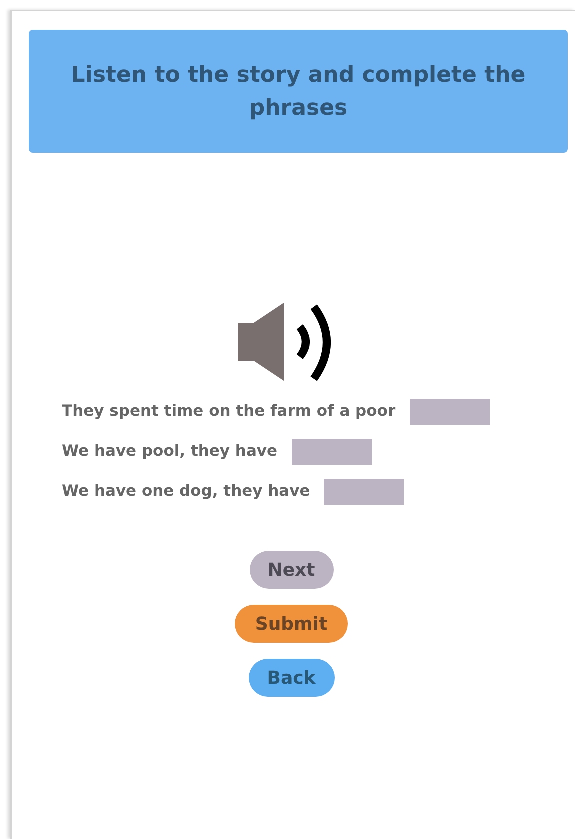 This screenshot has width=575, height=839. I want to click on action-button: Back, so click(291, 678).